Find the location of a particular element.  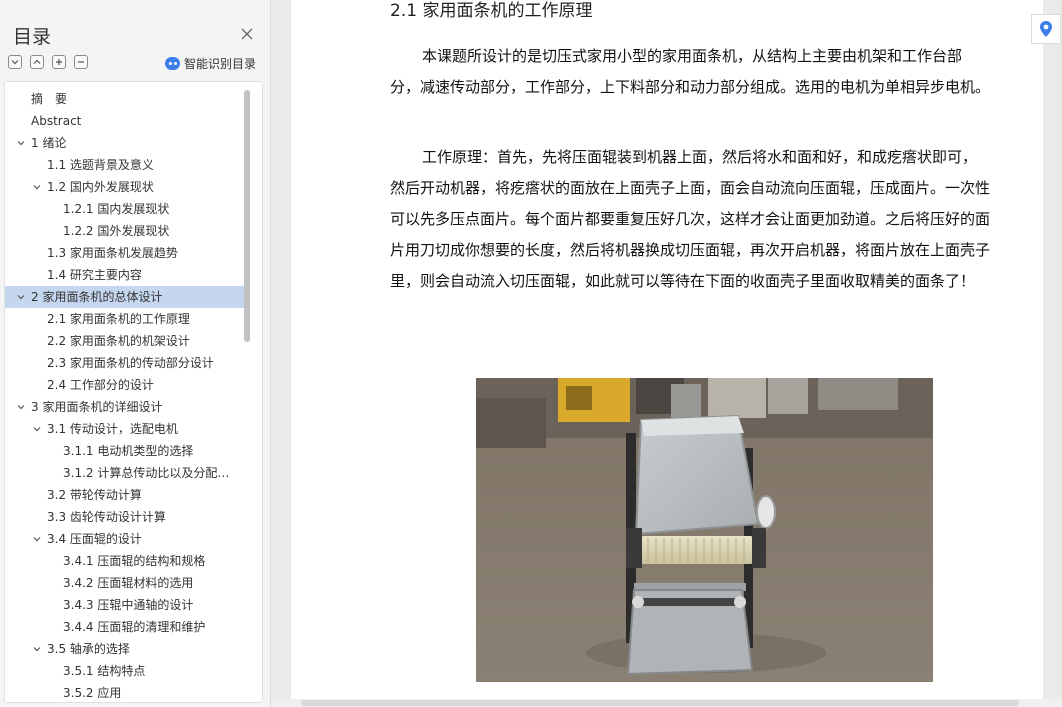

toc-item: Abstract is located at coordinates (125, 121).